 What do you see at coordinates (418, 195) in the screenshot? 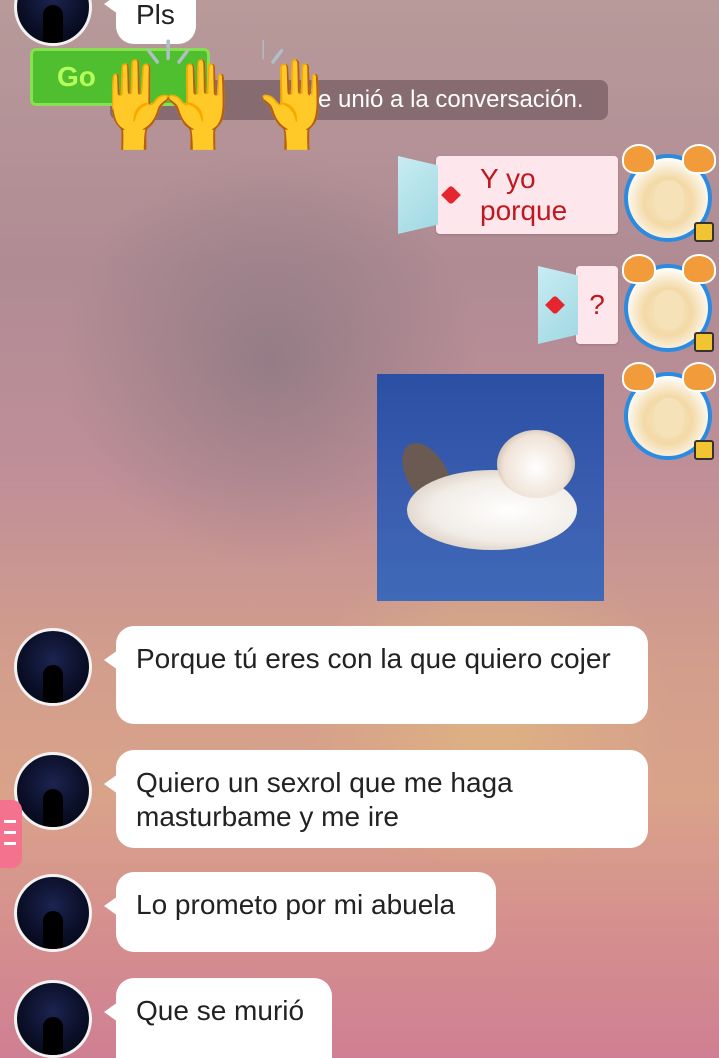
I see `envelope-flap` at bounding box center [418, 195].